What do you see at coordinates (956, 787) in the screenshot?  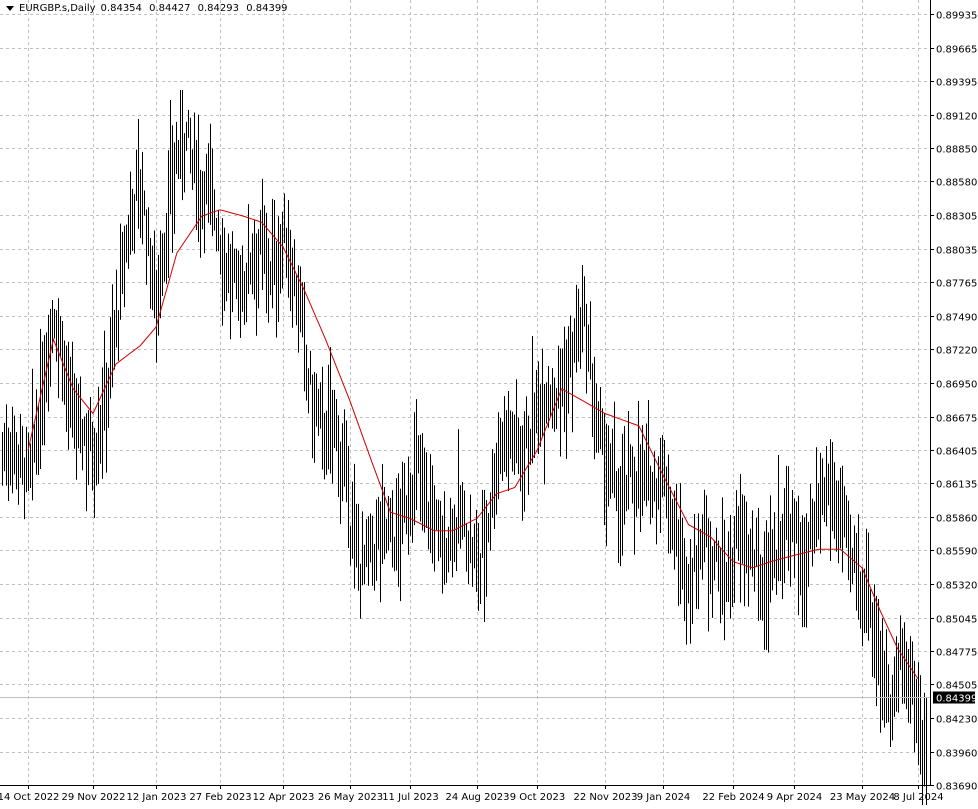 I see `y-tick-label: 0.83690` at bounding box center [956, 787].